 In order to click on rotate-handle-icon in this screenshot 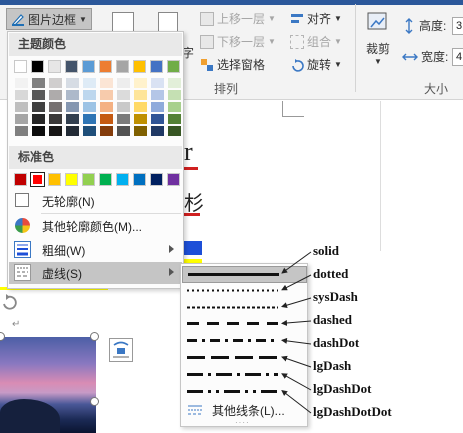, I will do `click(9, 302)`.